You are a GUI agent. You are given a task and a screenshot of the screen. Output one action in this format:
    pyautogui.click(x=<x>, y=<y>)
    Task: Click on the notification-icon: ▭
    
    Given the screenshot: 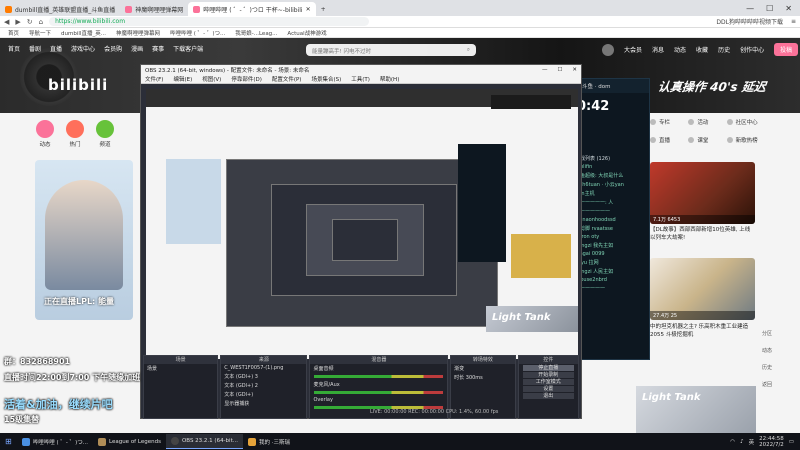 What is the action you would take?
    pyautogui.click(x=791, y=442)
    